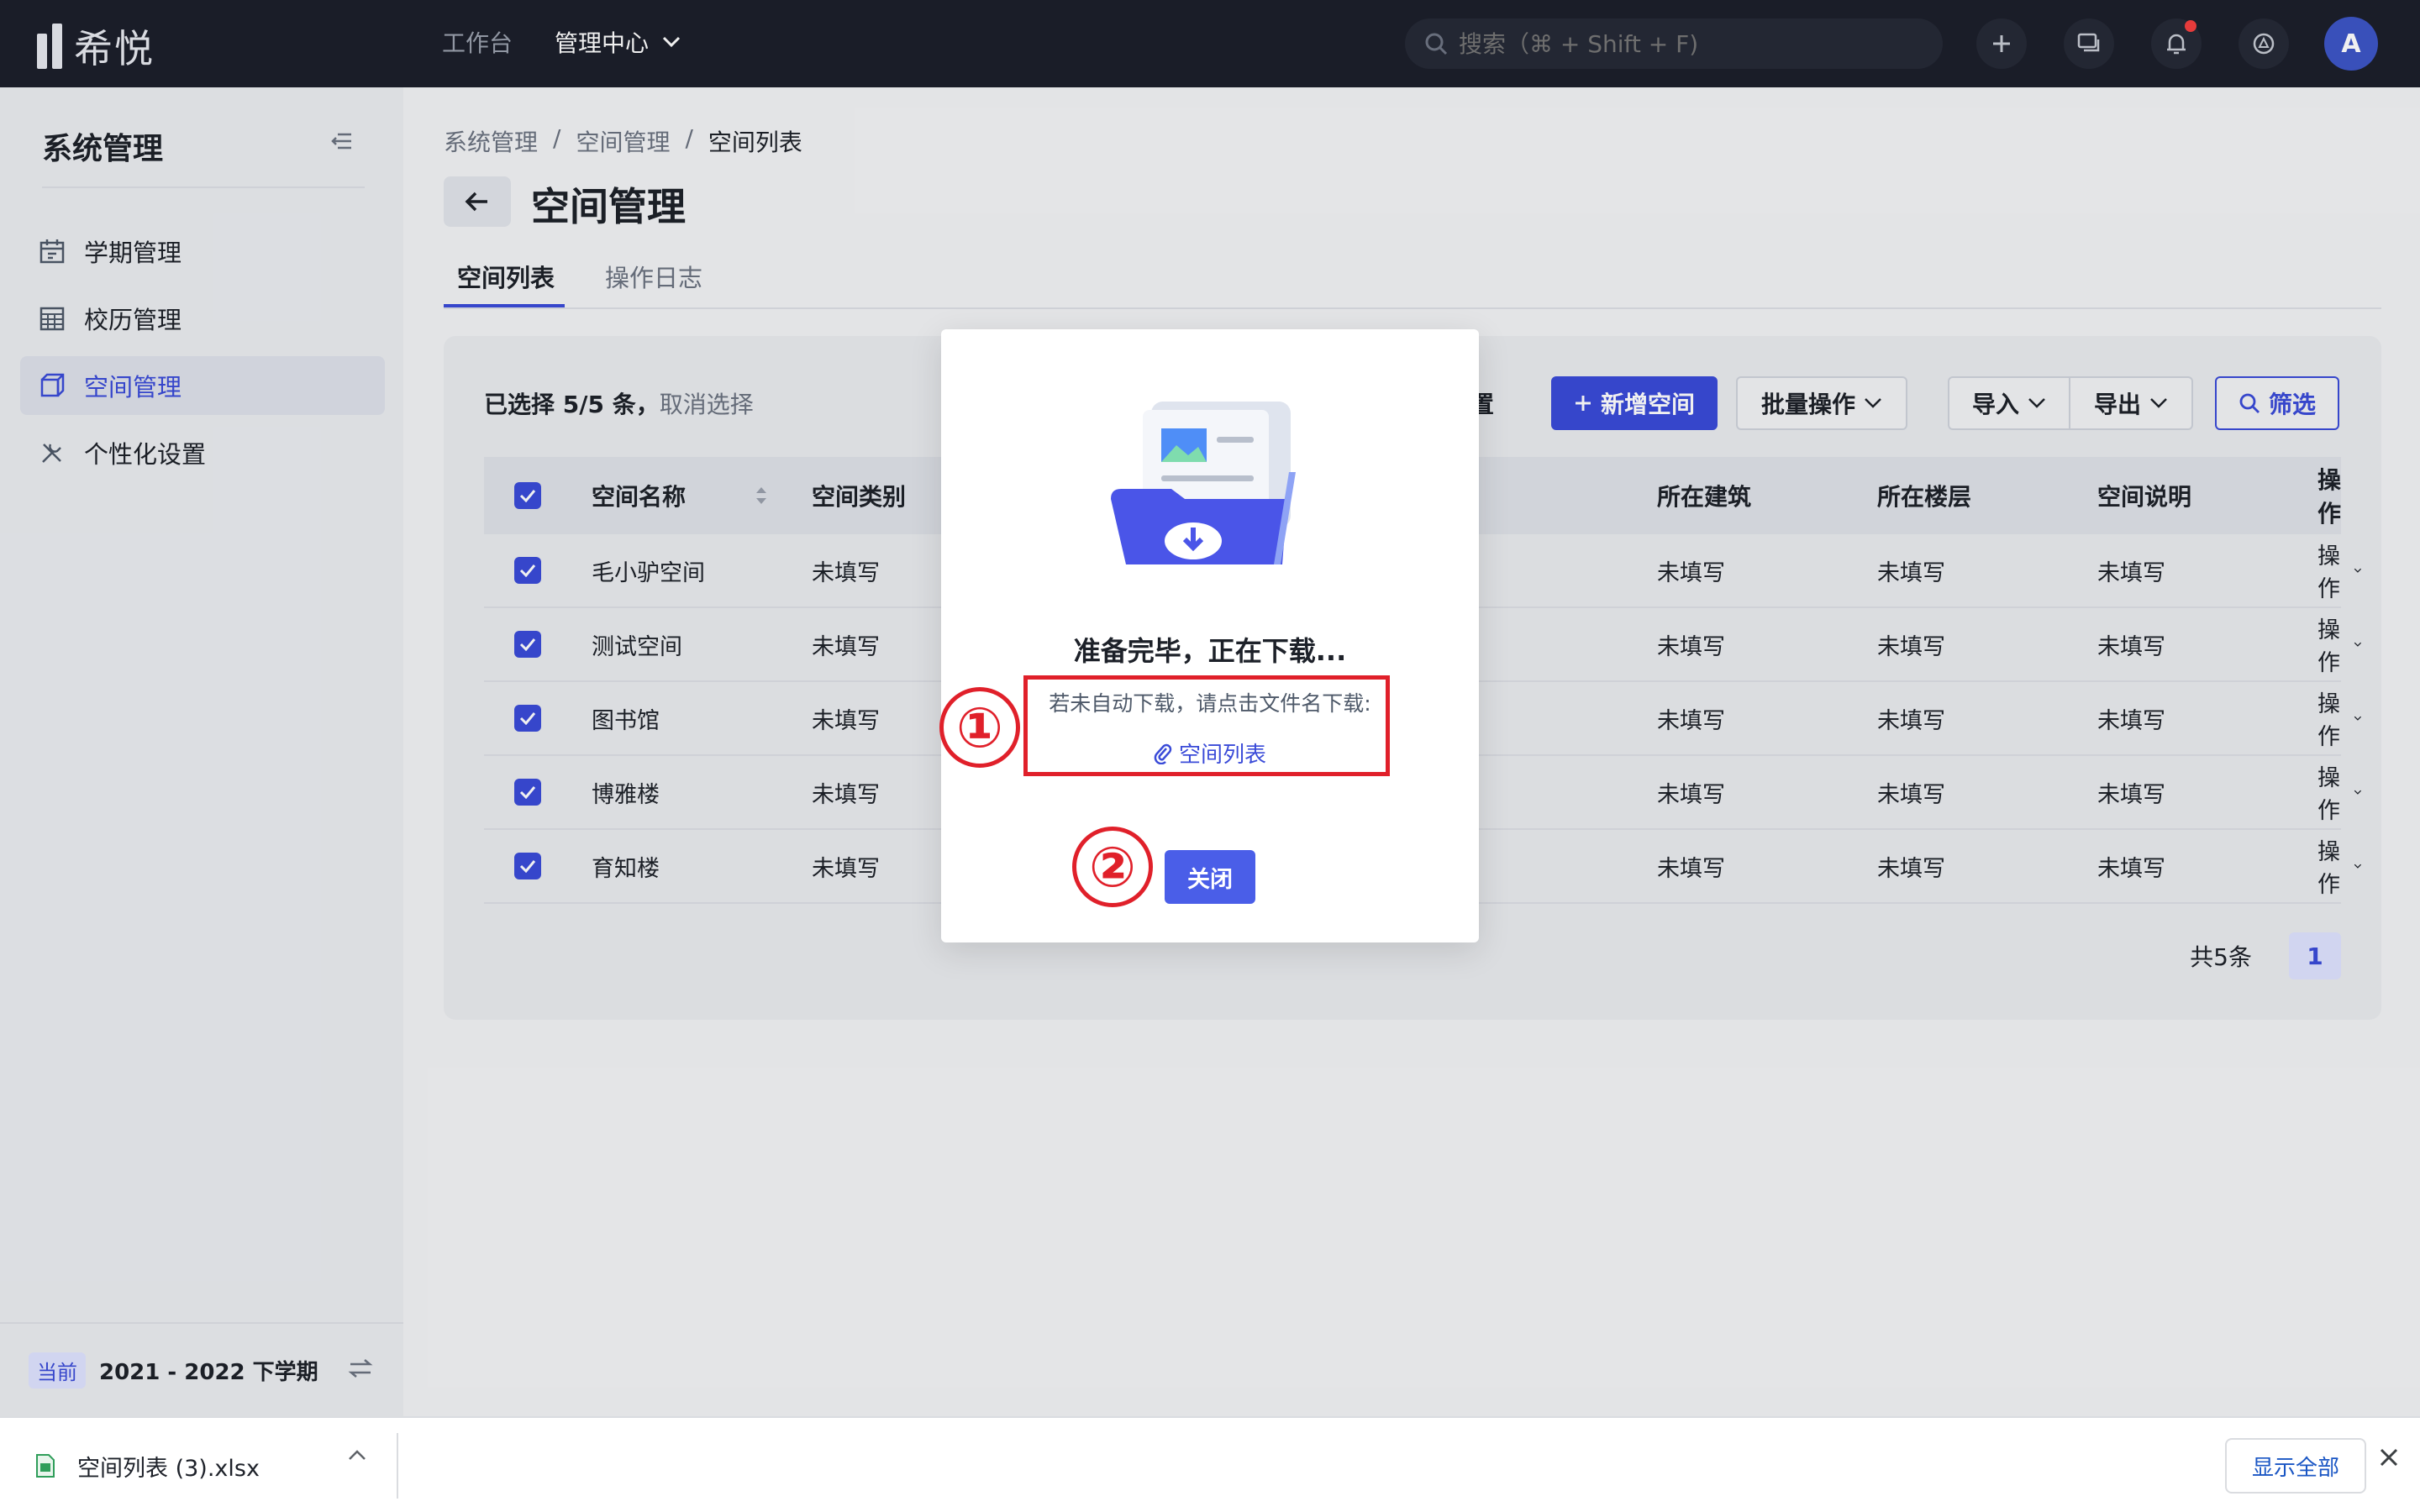 The image size is (2420, 1512). What do you see at coordinates (980, 727) in the screenshot?
I see `annotation-number-1: ①` at bounding box center [980, 727].